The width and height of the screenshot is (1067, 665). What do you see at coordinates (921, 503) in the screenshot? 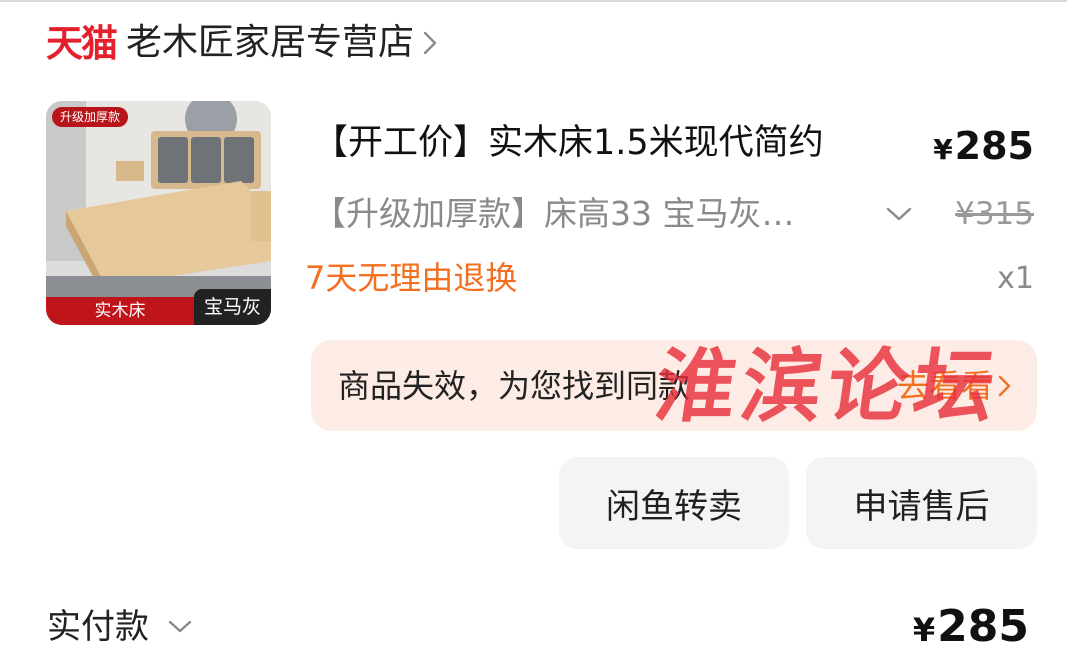
I see `after-sale-button: 申请售后` at bounding box center [921, 503].